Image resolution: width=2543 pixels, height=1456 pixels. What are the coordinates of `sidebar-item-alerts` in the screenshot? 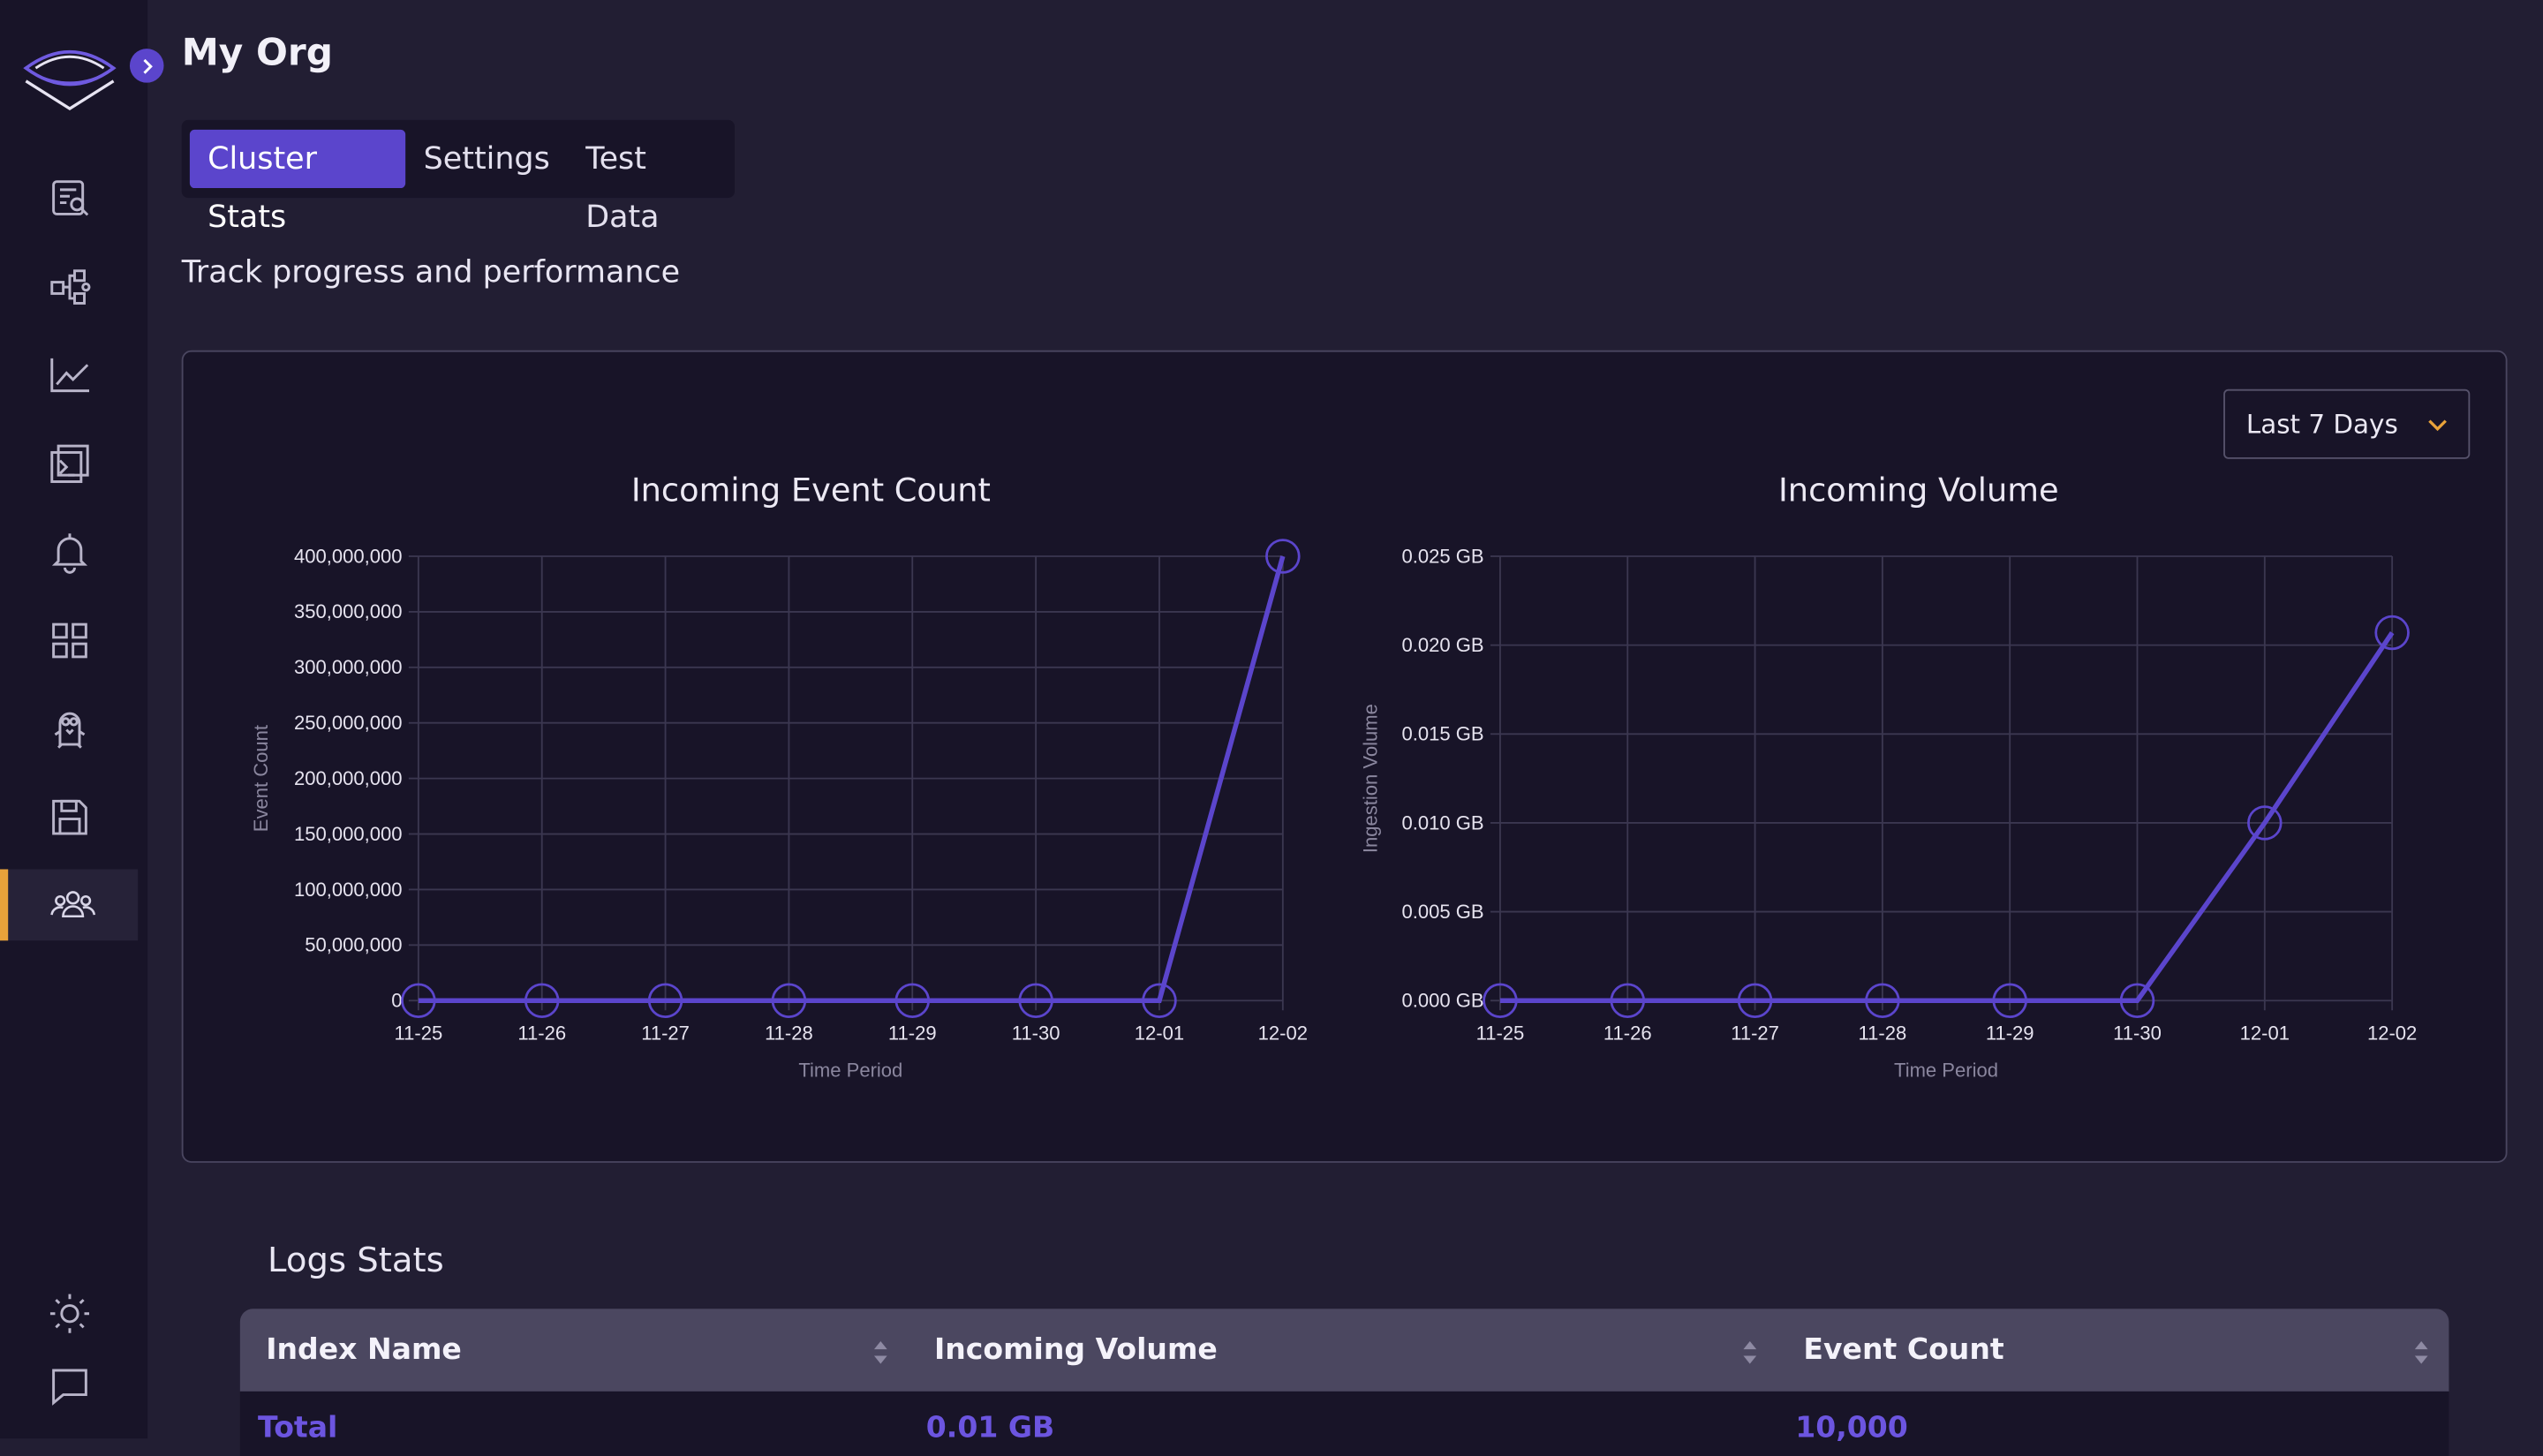 It's located at (69, 551).